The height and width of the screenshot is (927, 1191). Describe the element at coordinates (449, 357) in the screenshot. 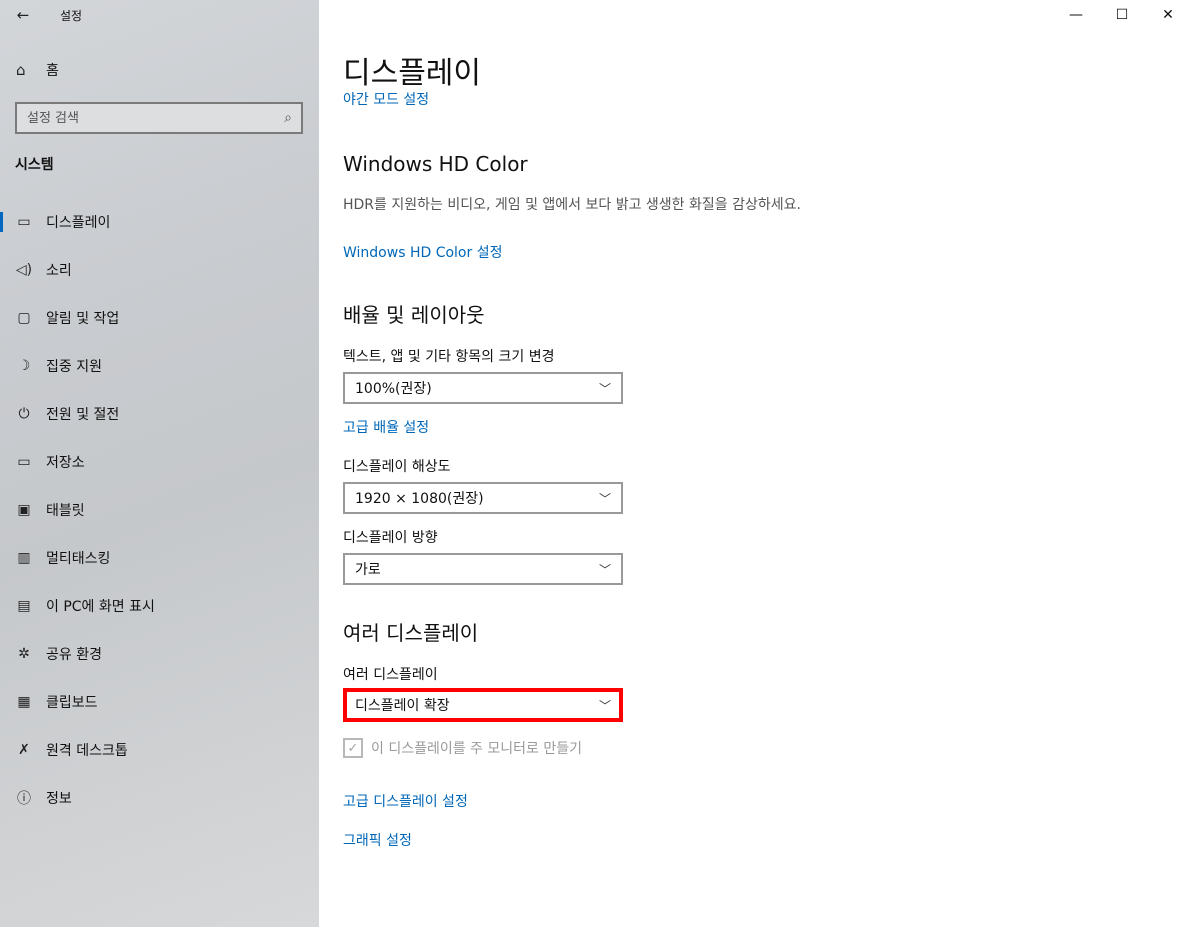

I see `scale-label: 텍스트, 앱 및 기타 항목의 크기 변경` at that location.